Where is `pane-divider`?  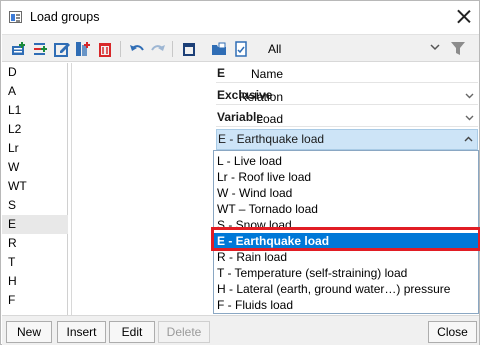 pane-divider is located at coordinates (71, 189).